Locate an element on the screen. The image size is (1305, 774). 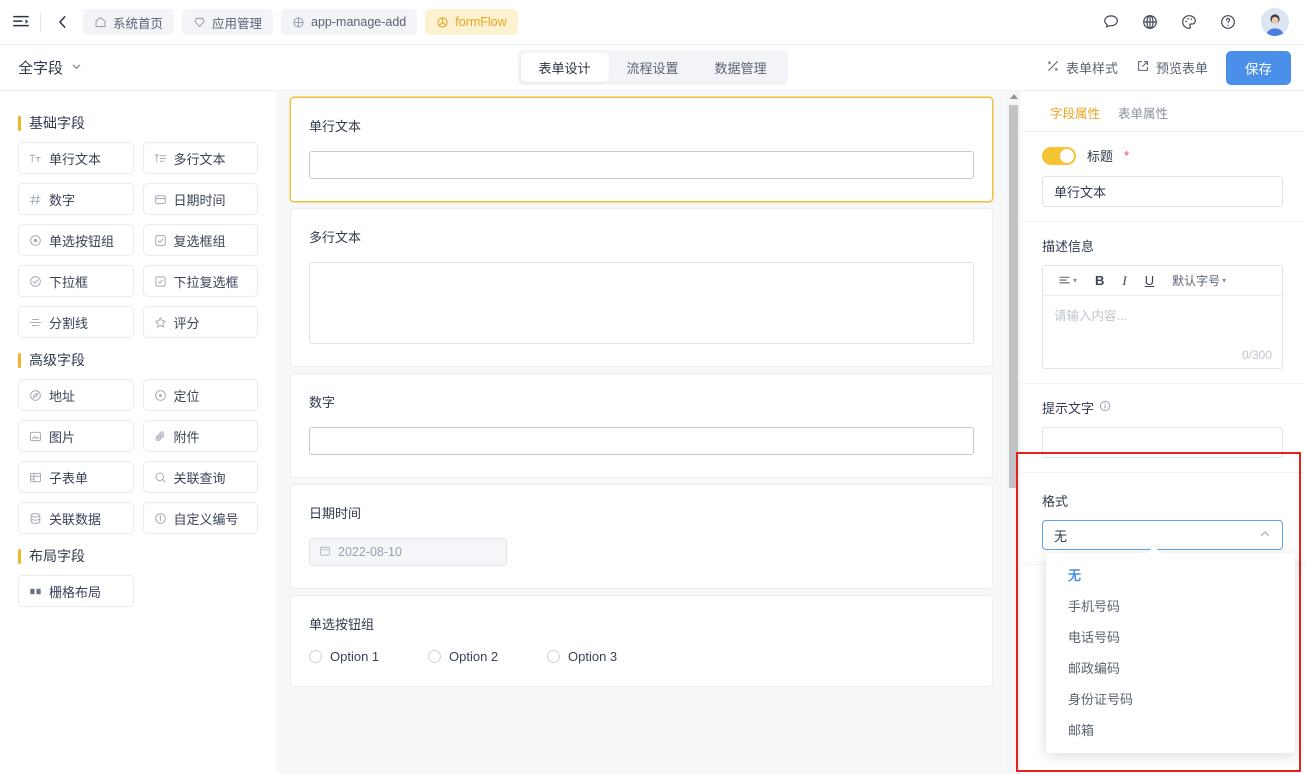
breadcrumb-item-formflow: formFlow is located at coordinates (471, 22).